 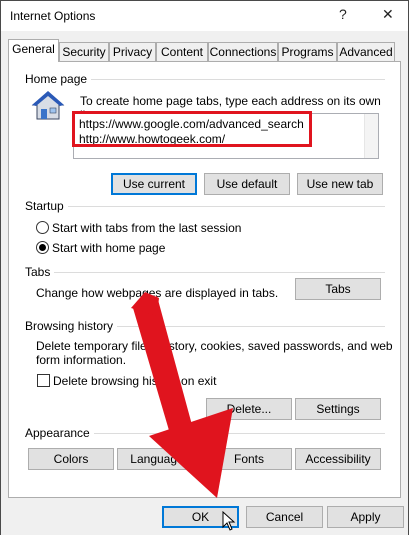 What do you see at coordinates (71, 326) in the screenshot?
I see `browsing-history-group-label: Browsing history` at bounding box center [71, 326].